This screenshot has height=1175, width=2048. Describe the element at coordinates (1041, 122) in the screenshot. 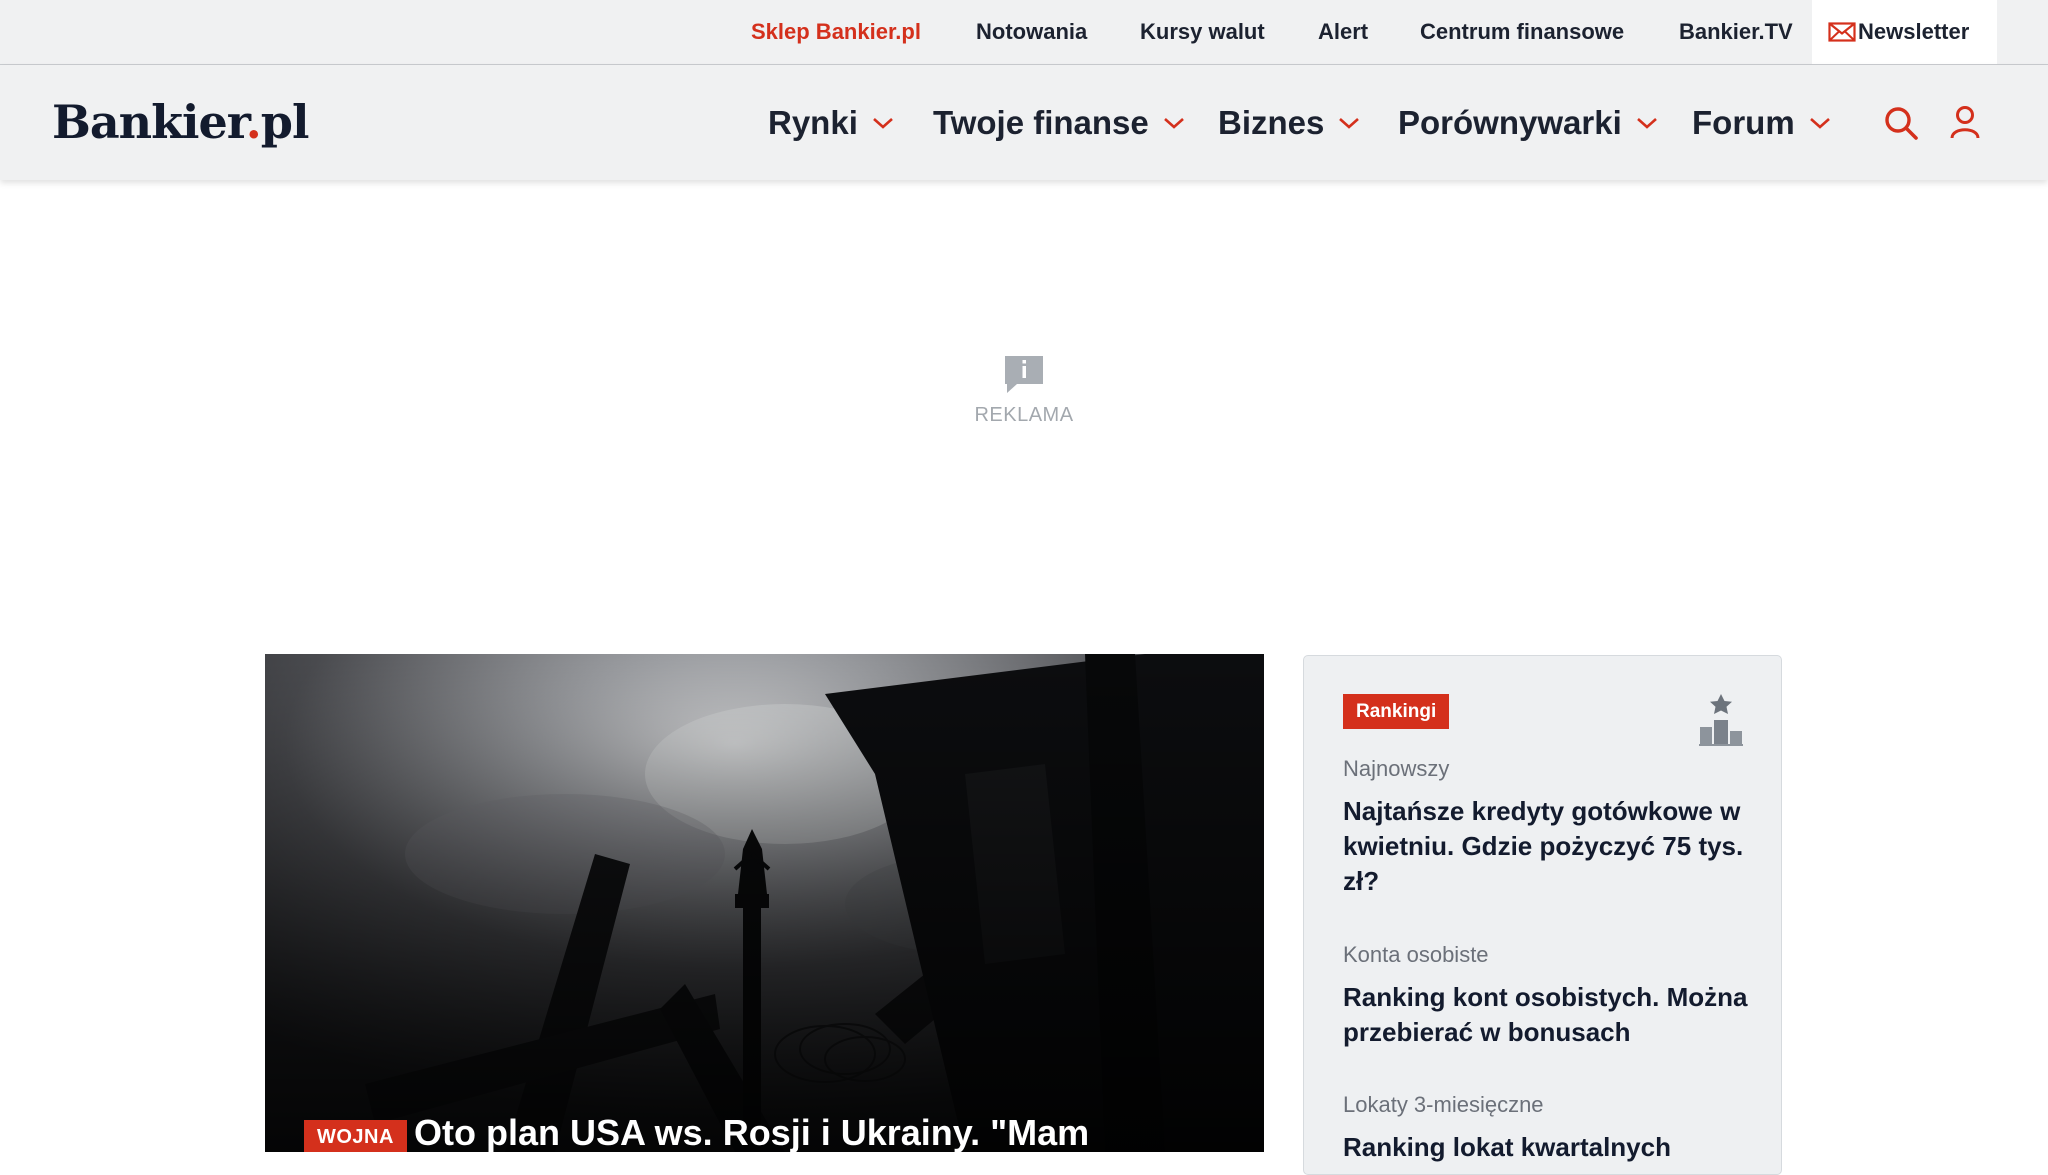

I see `nav-item-label: Twoje finanse` at that location.